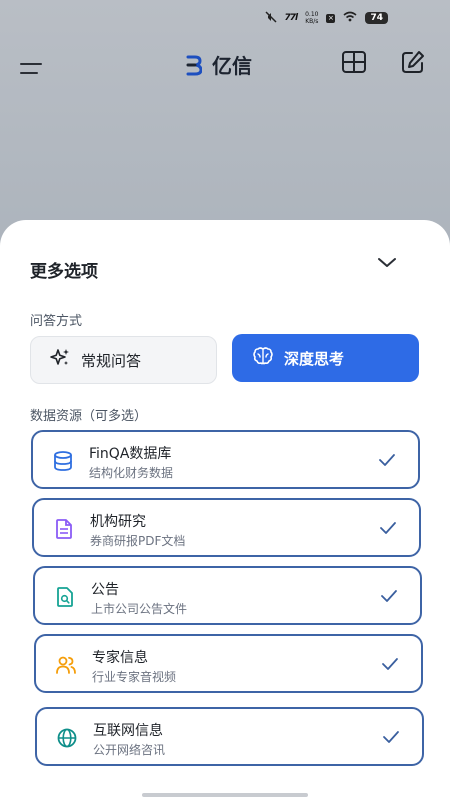 The width and height of the screenshot is (450, 800). What do you see at coordinates (111, 360) in the screenshot?
I see `mode-normal-label: 常规问答` at bounding box center [111, 360].